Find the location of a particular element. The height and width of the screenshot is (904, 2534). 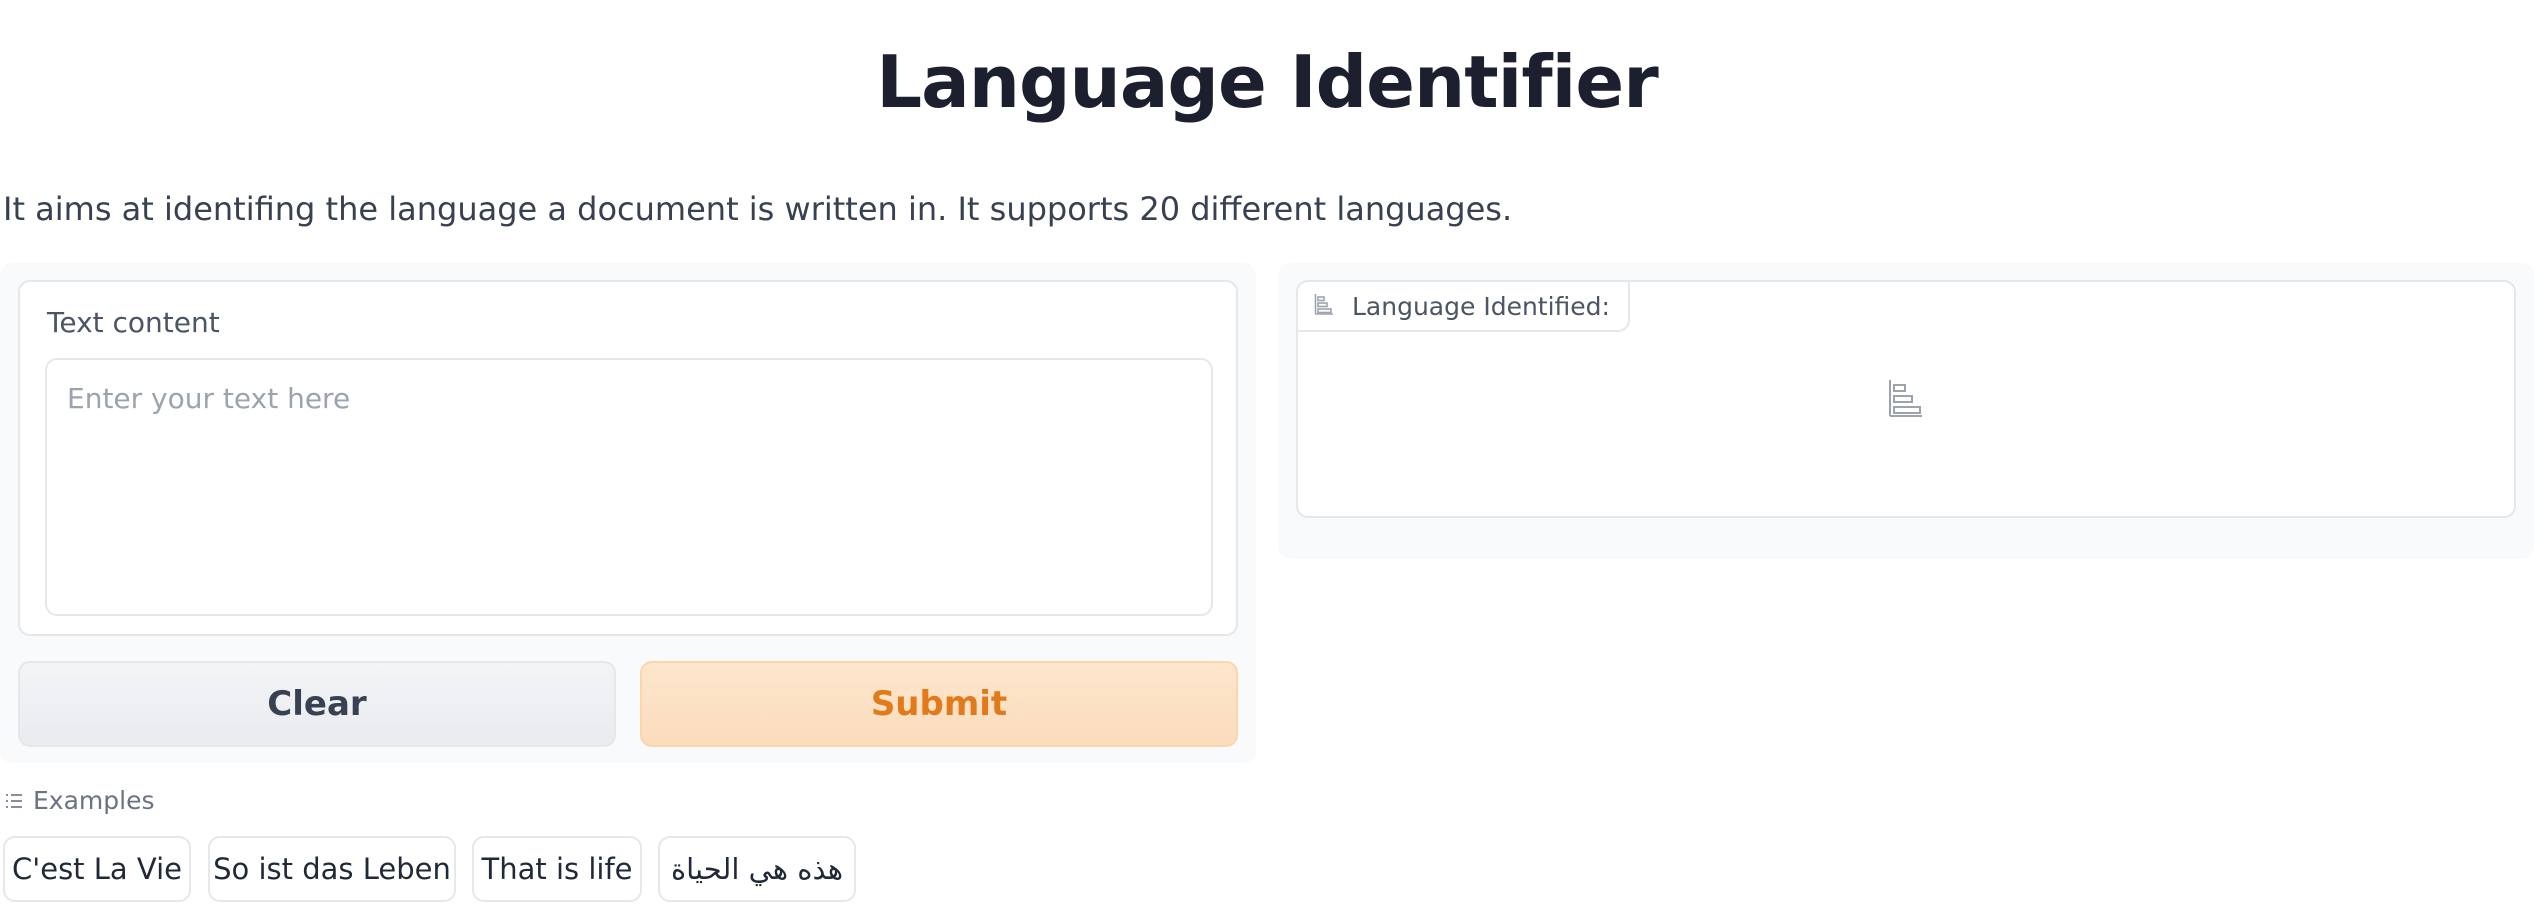

text-content-input is located at coordinates (629, 487).